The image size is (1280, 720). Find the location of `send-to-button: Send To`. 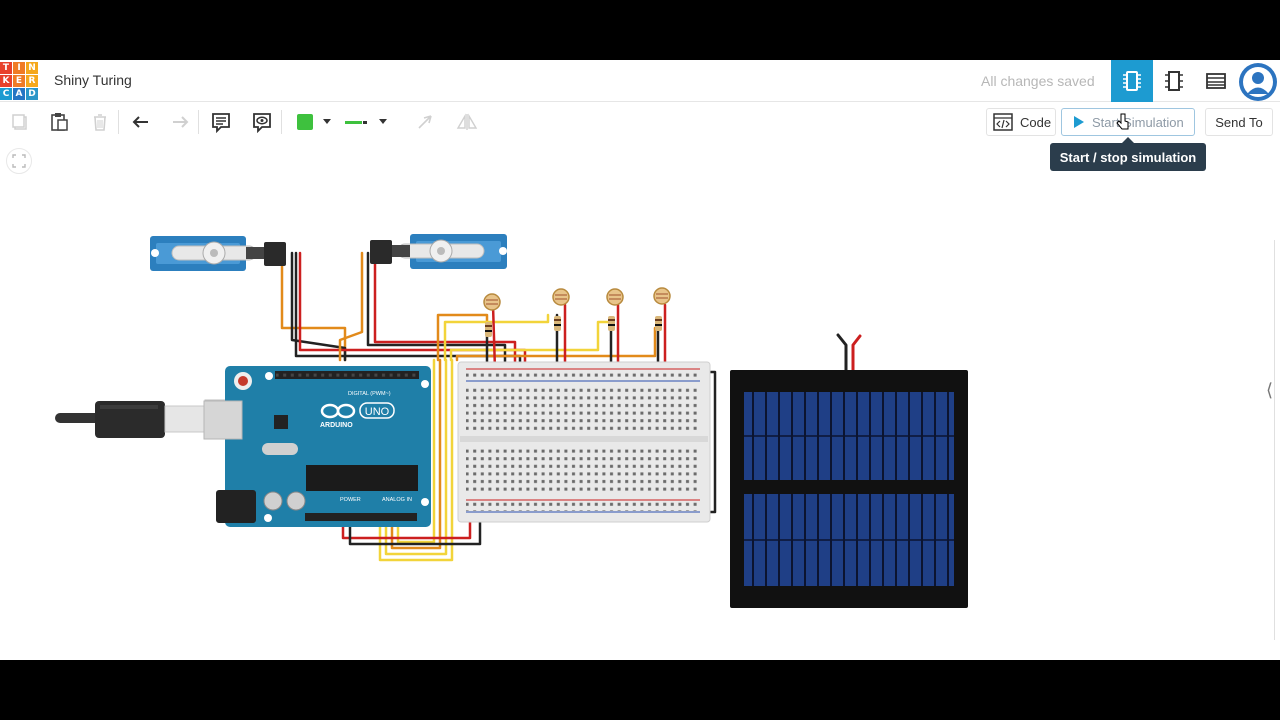

send-to-button: Send To is located at coordinates (1239, 122).